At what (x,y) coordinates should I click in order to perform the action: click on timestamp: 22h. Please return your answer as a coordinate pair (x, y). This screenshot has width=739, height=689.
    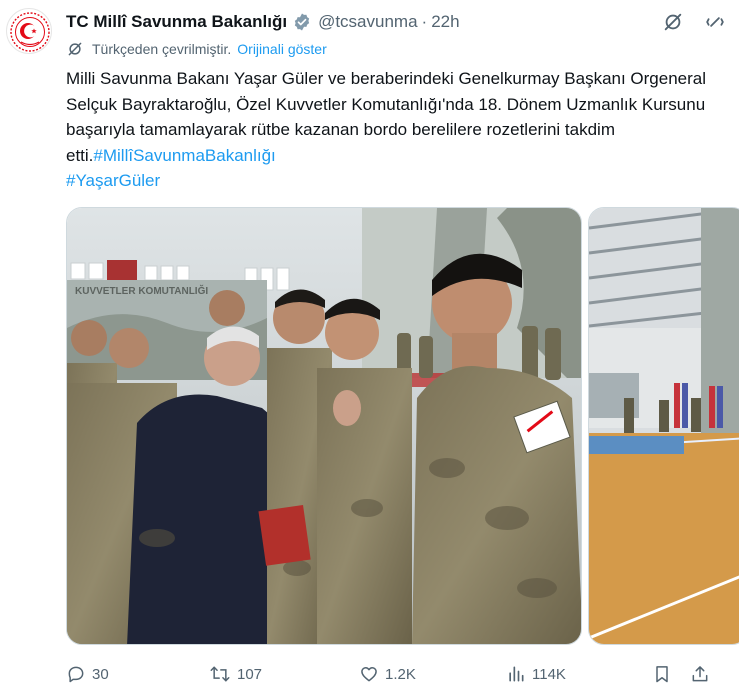
    Looking at the image, I should click on (445, 22).